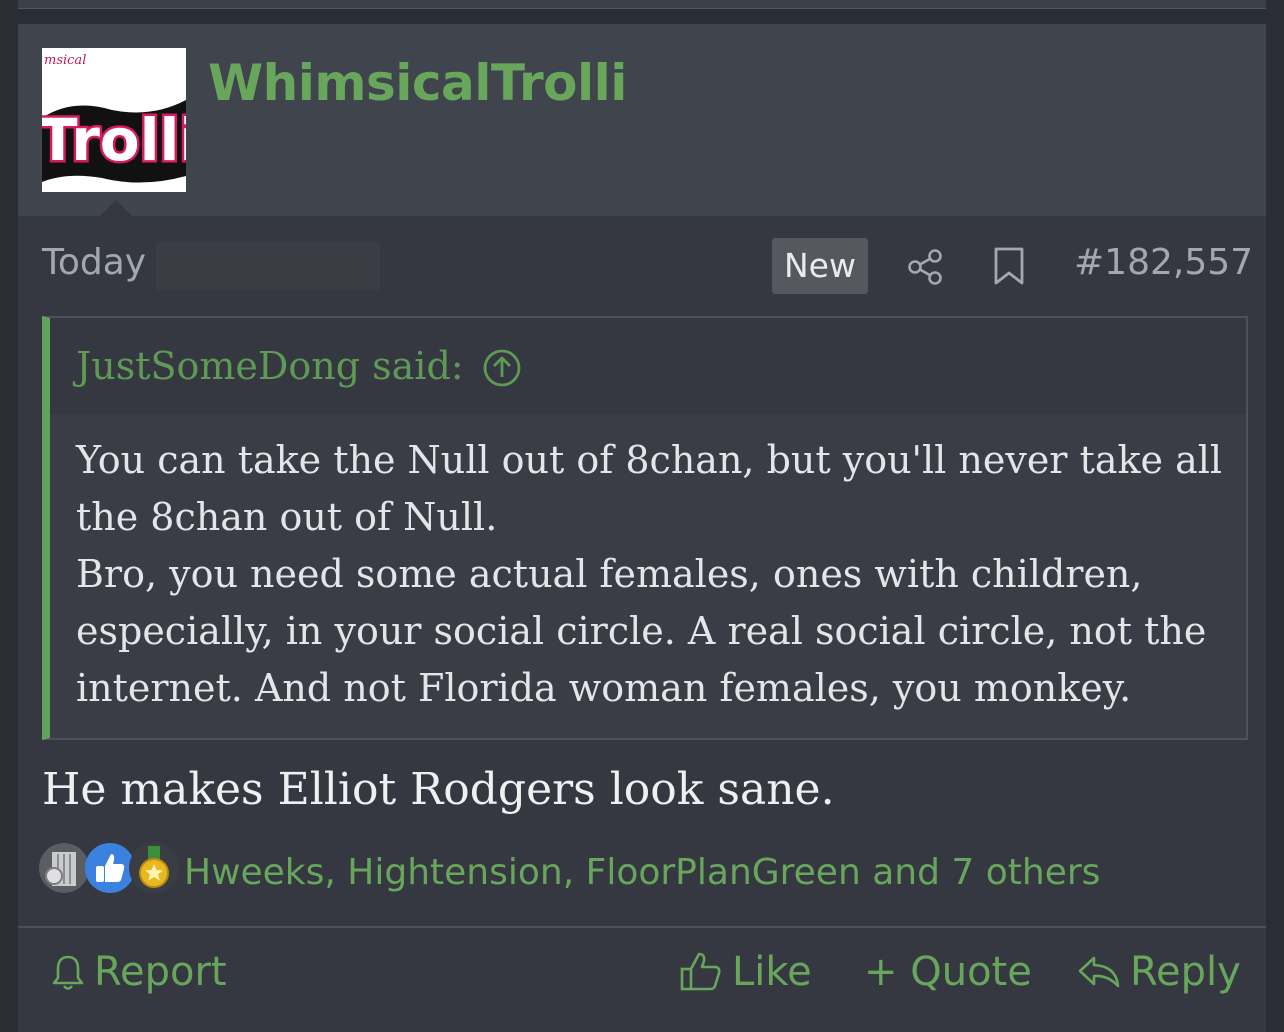 This screenshot has height=1032, width=1284. What do you see at coordinates (642, 4) in the screenshot?
I see `previous-post-edge` at bounding box center [642, 4].